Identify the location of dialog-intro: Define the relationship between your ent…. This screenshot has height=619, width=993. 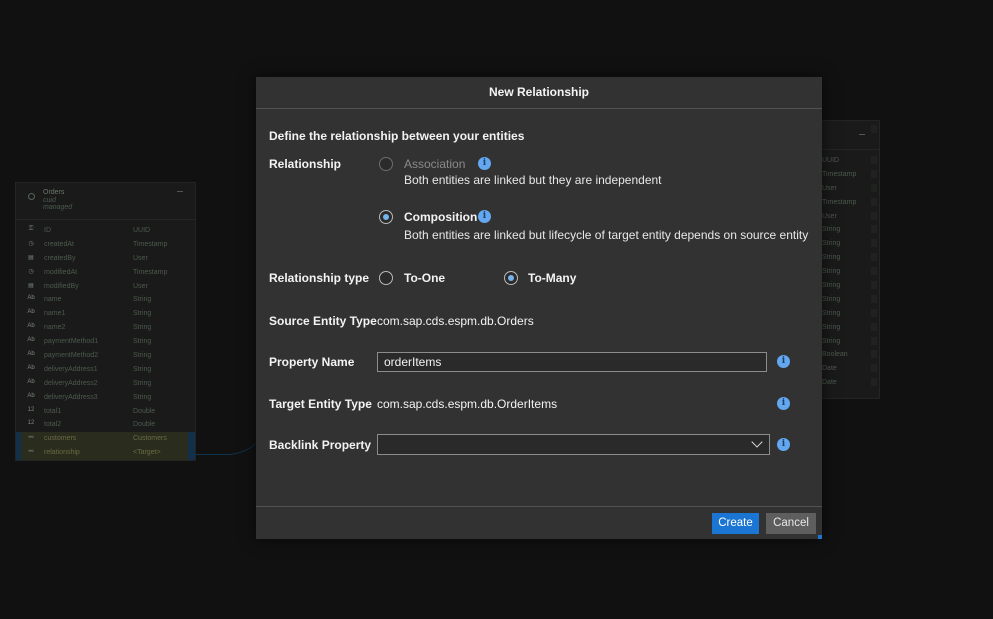
(397, 136).